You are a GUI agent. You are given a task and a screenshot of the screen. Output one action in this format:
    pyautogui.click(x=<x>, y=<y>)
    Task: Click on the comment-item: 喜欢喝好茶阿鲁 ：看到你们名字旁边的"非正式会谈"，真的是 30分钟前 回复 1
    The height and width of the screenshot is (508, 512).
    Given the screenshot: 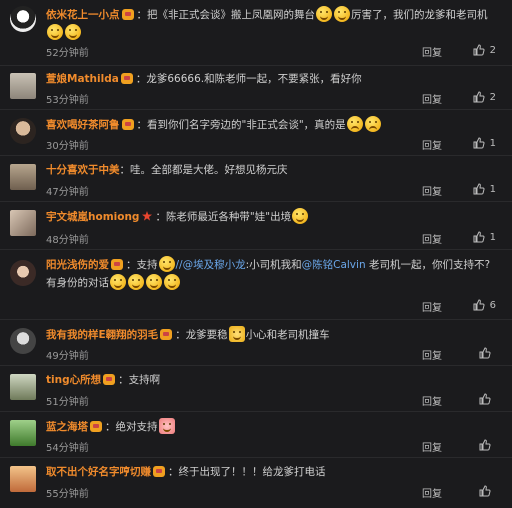 What is the action you would take?
    pyautogui.click(x=256, y=133)
    